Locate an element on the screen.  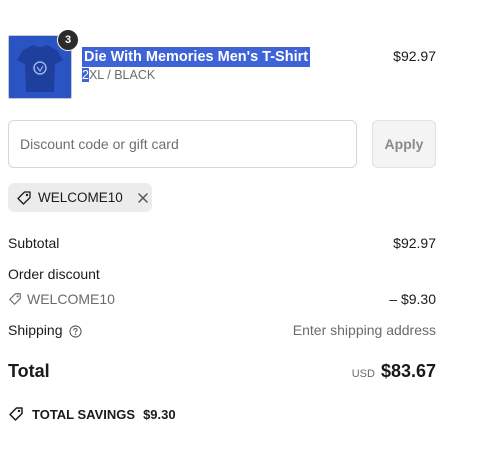
savings-value: $9.30 is located at coordinates (159, 414).